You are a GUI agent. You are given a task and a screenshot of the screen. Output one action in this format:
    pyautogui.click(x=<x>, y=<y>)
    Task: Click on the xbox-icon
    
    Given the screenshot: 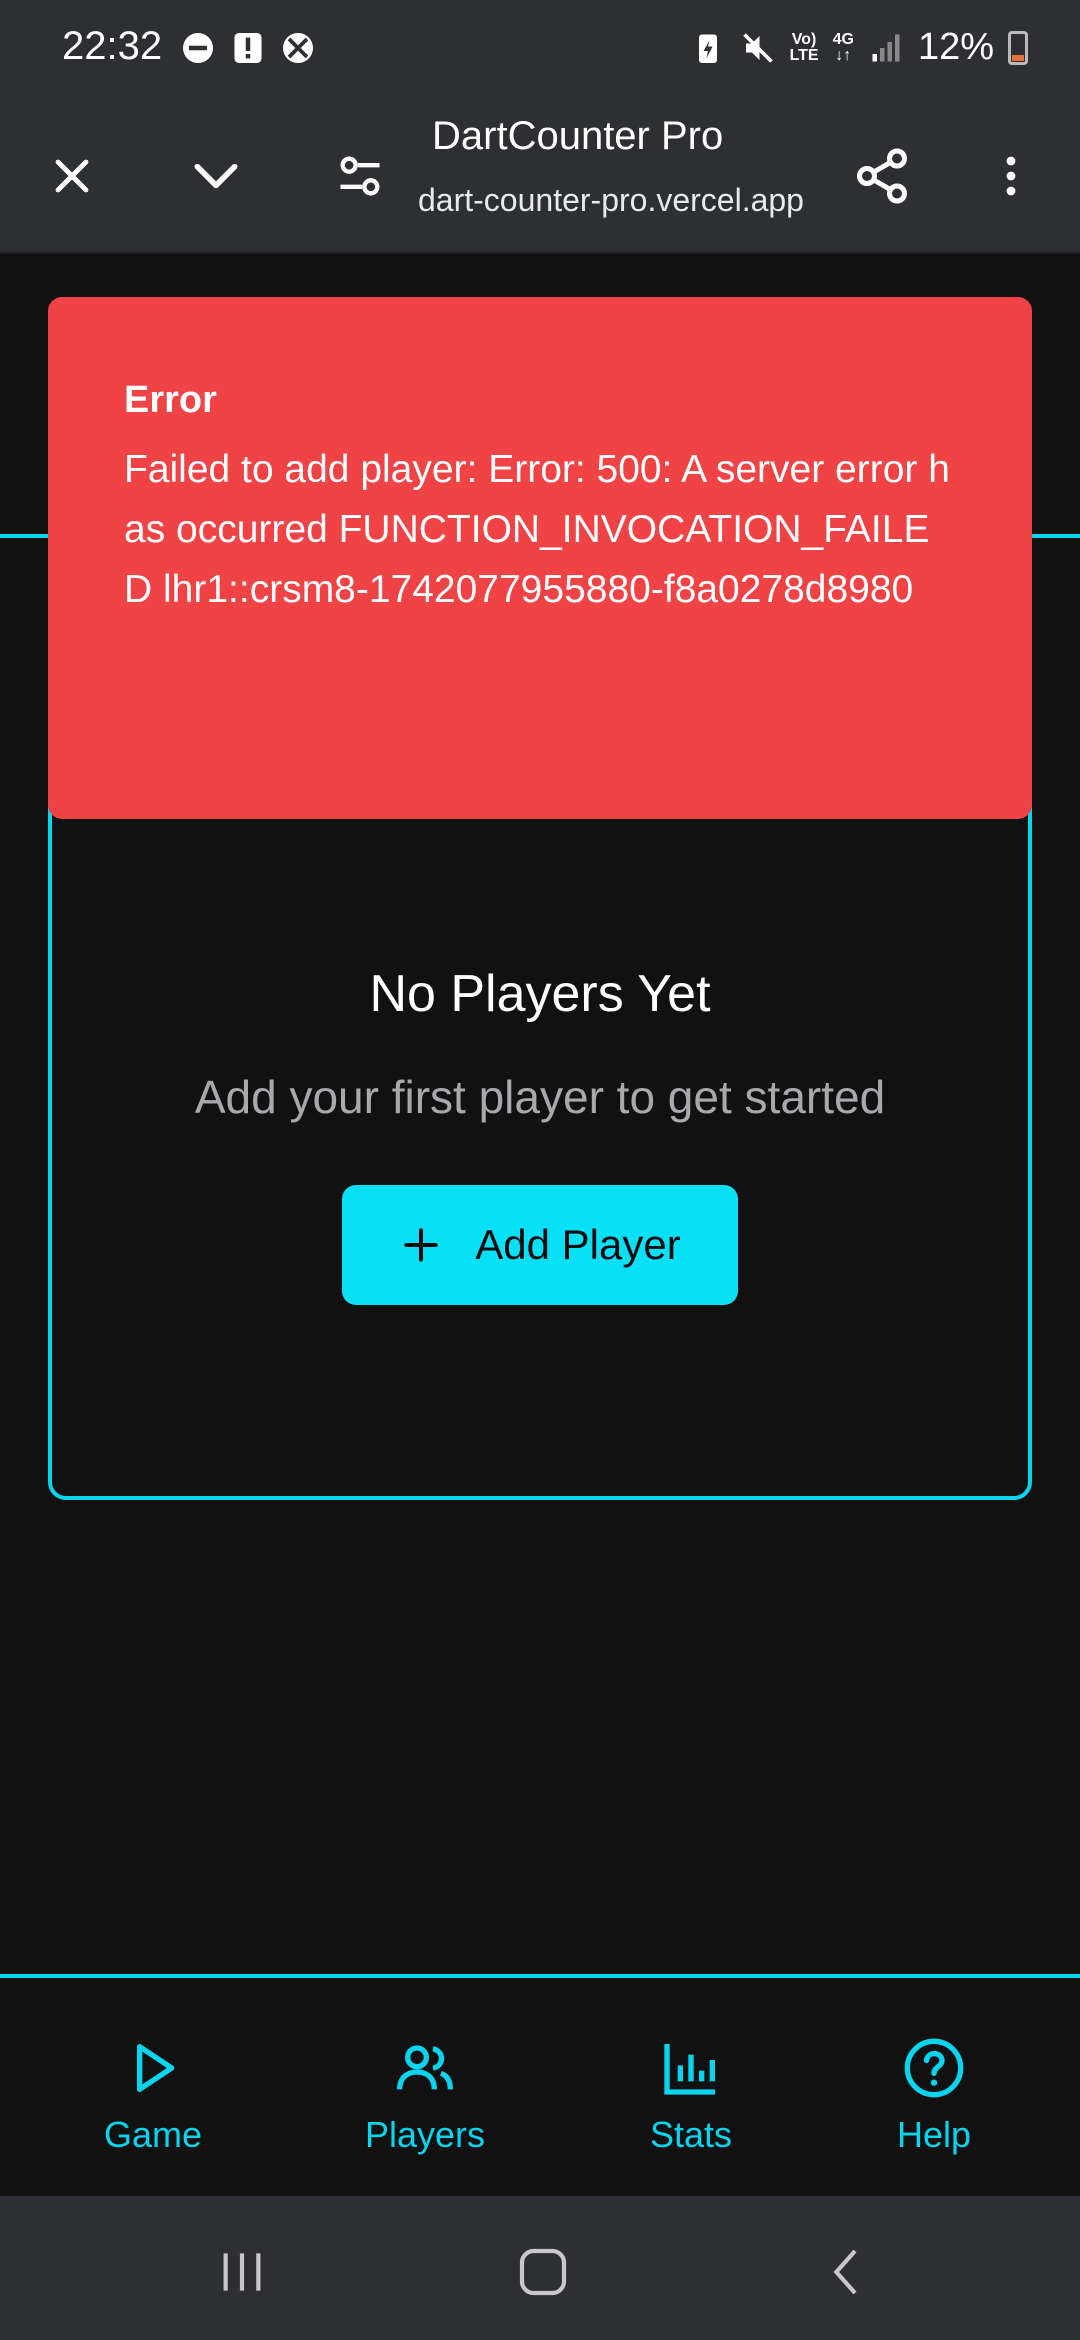 What is the action you would take?
    pyautogui.click(x=298, y=48)
    